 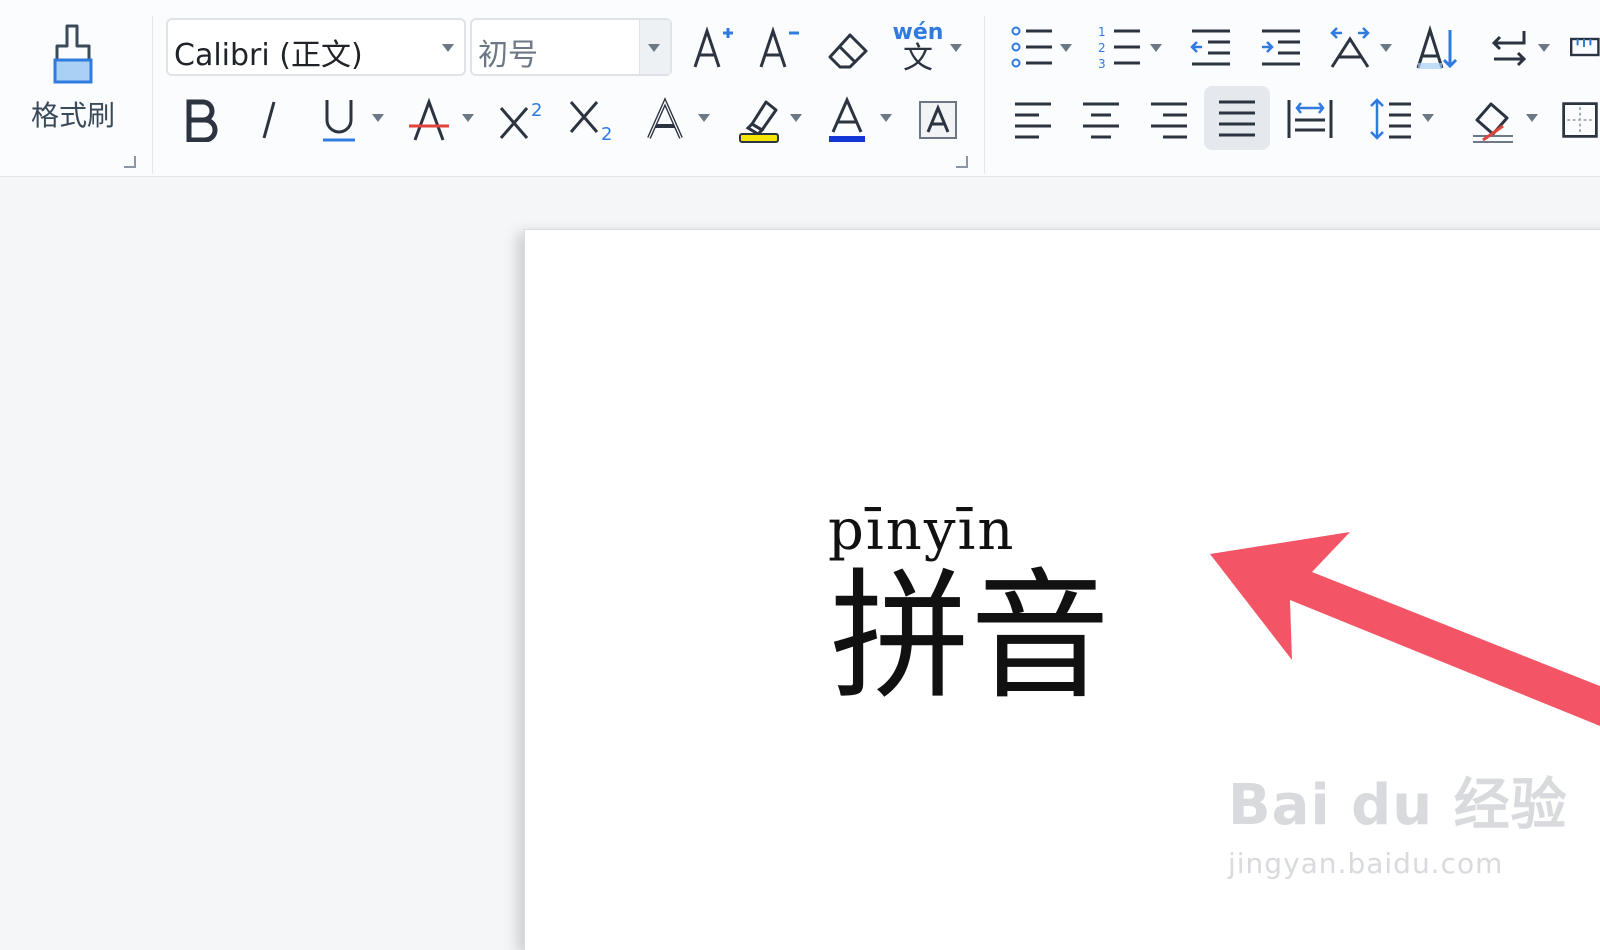 I want to click on line-spacing-icon, so click(x=1390, y=119).